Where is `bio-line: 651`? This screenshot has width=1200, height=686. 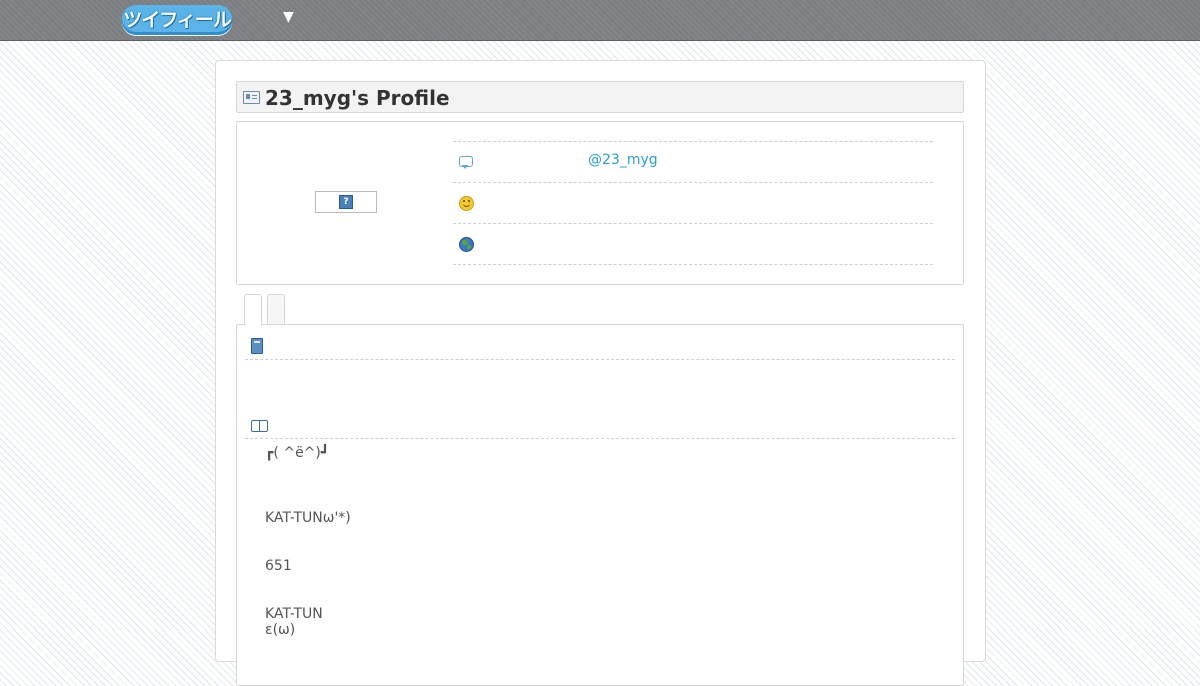
bio-line: 651 is located at coordinates (278, 566).